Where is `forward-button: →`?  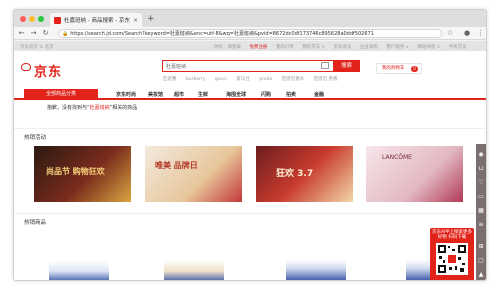
forward-button: → is located at coordinates (33, 33).